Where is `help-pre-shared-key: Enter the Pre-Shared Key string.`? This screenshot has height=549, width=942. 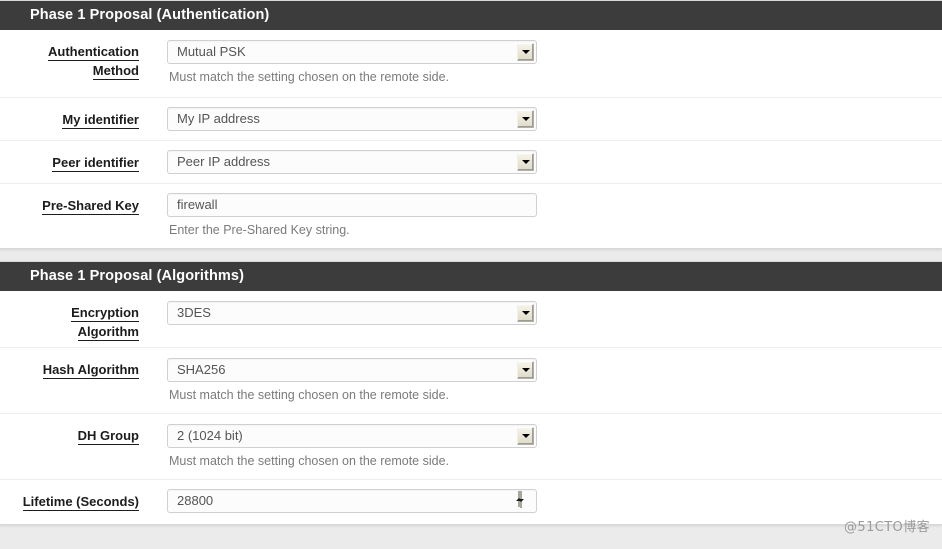
help-pre-shared-key: Enter the Pre-Shared Key string. is located at coordinates (259, 230).